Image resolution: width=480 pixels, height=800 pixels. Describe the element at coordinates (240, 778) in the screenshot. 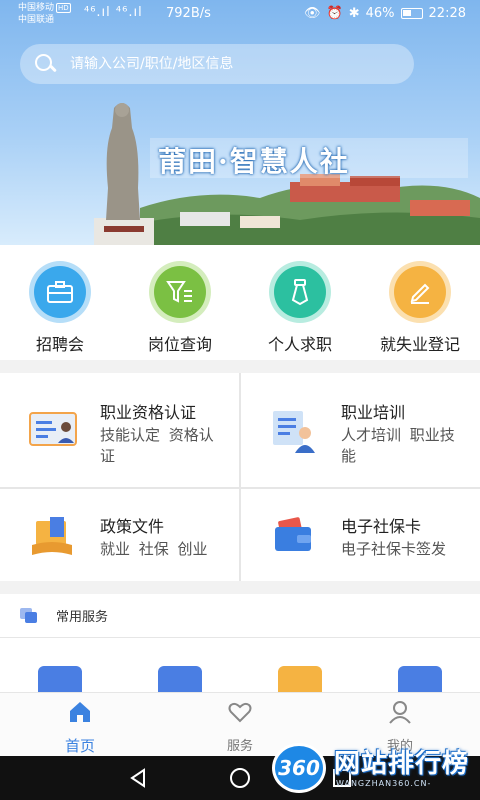

I see `home-nav-icon` at that location.